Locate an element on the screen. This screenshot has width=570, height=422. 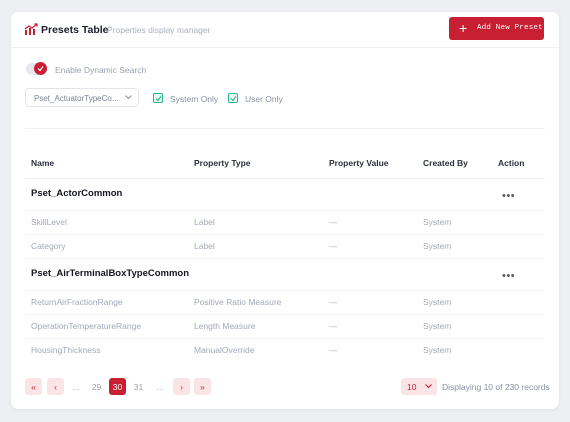
page-button-30: 30 is located at coordinates (117, 386).